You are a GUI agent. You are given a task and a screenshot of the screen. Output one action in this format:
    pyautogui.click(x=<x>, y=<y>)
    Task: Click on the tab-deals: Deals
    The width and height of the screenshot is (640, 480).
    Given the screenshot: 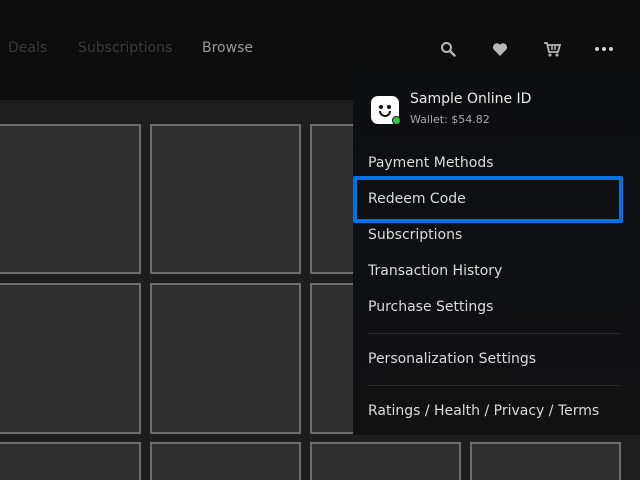 What is the action you would take?
    pyautogui.click(x=27, y=48)
    